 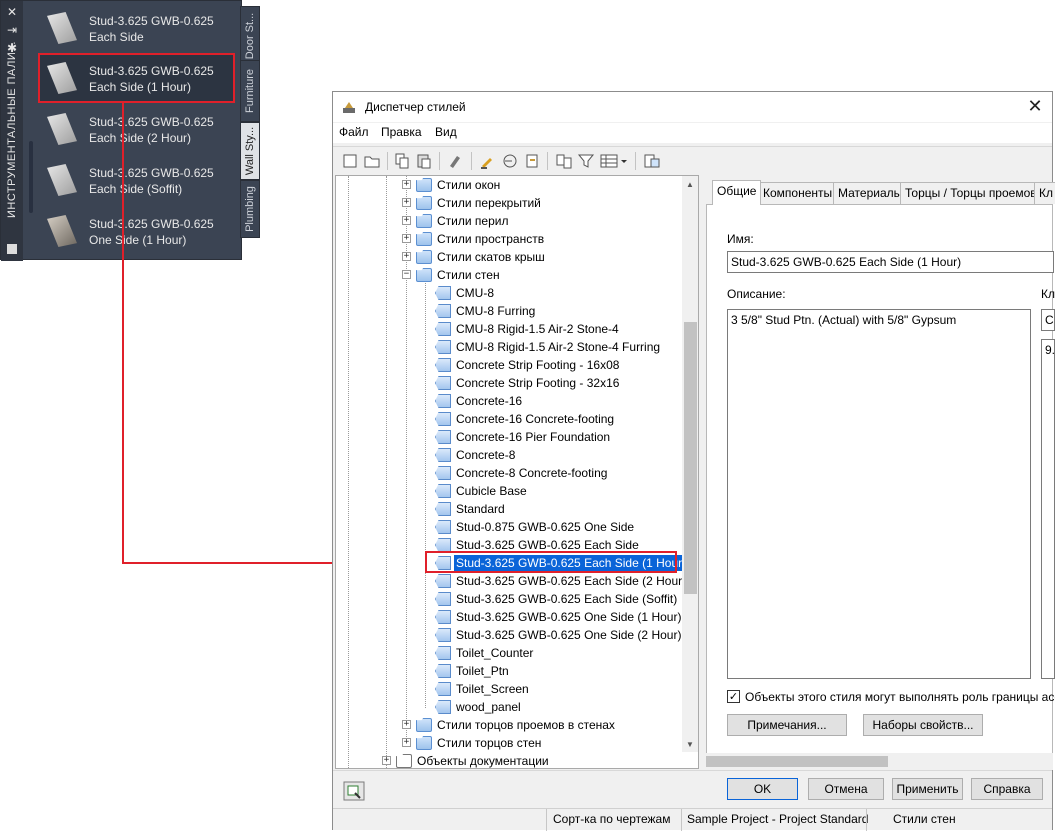 What do you see at coordinates (250, 209) in the screenshot?
I see `tab-plumbing: Plumbing` at bounding box center [250, 209].